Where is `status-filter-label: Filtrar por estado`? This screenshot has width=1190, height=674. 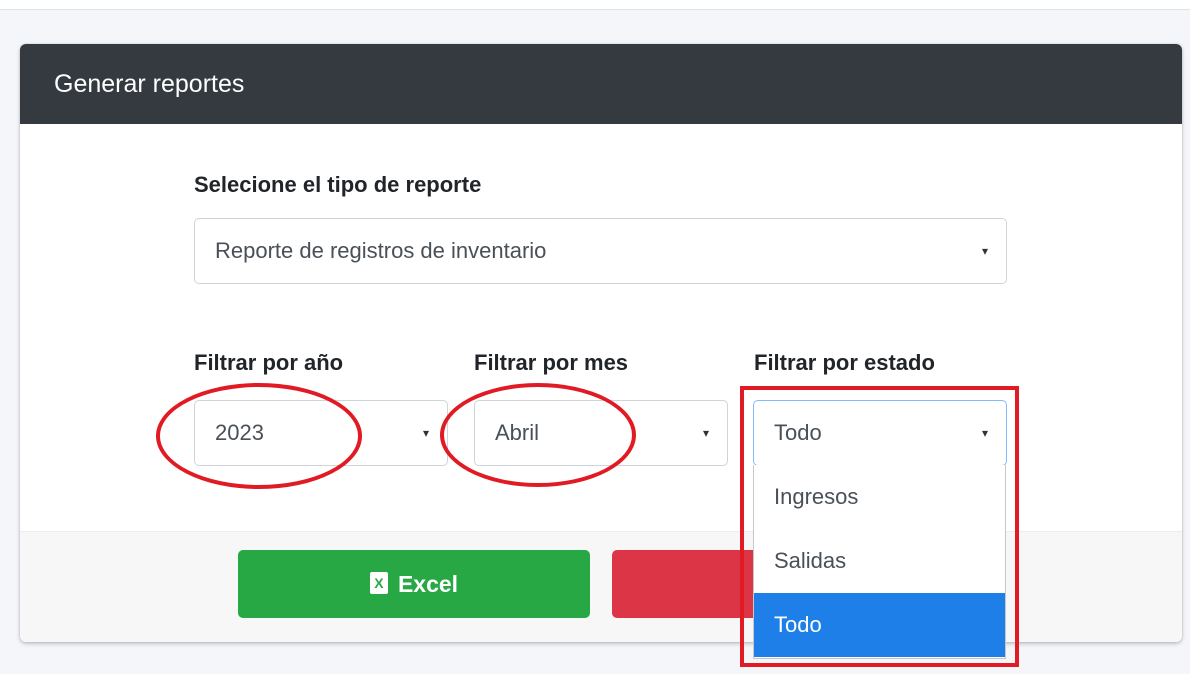 status-filter-label: Filtrar por estado is located at coordinates (844, 362).